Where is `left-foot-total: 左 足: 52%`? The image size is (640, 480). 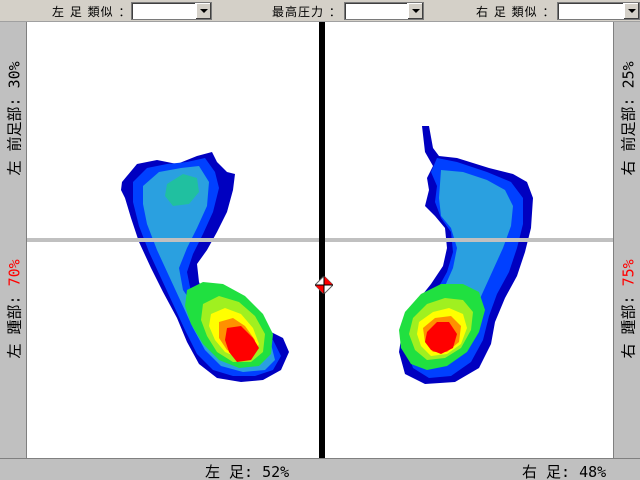 left-foot-total: 左 足: 52% is located at coordinates (247, 471).